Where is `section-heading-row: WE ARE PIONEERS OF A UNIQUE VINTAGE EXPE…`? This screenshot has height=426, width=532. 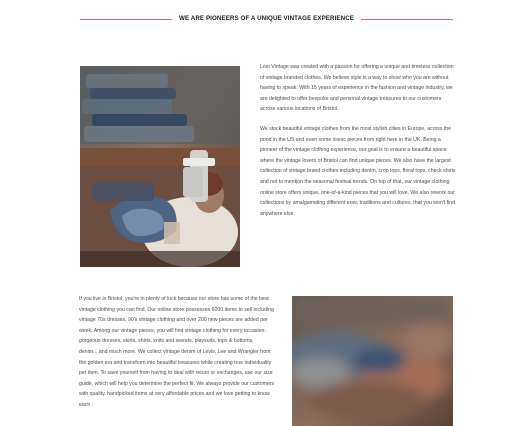
section-heading-row: WE ARE PIONEERS OF A UNIQUE VINTAGE EXPE… is located at coordinates (267, 19).